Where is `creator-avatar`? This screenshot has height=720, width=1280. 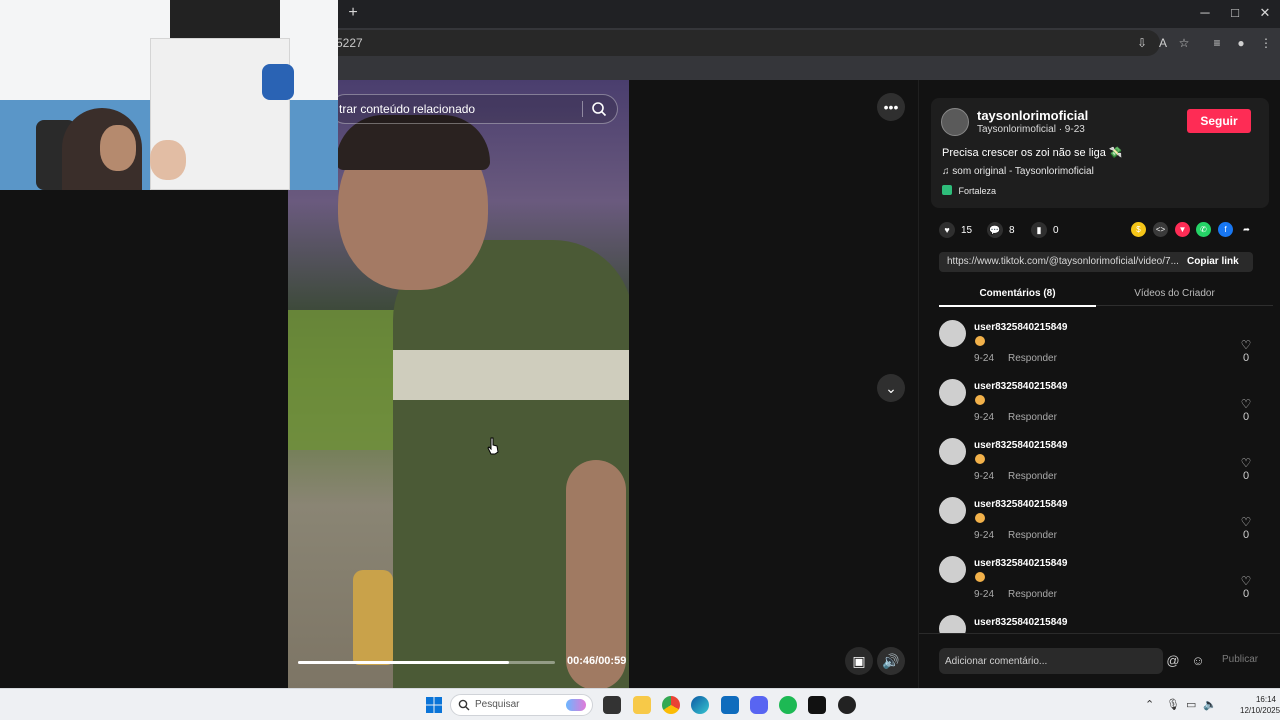
creator-avatar is located at coordinates (955, 122).